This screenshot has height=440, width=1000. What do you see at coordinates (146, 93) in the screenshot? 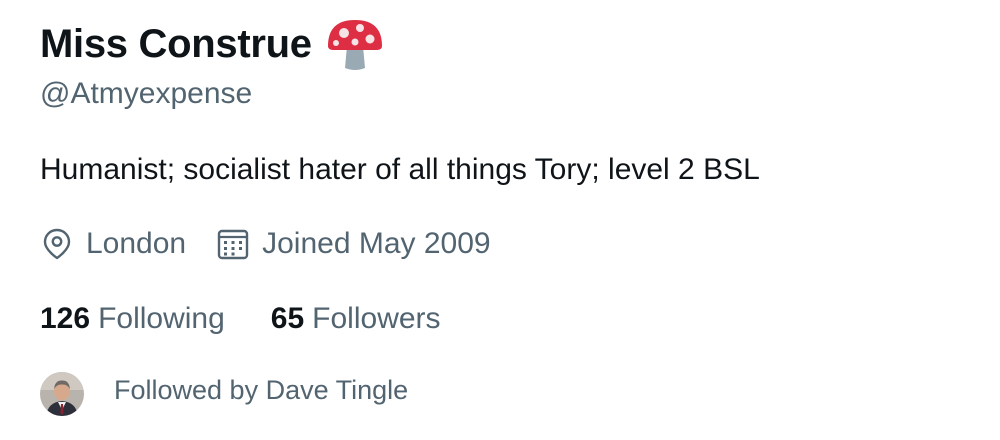
I see `user-handle: @Atmyexpense` at bounding box center [146, 93].